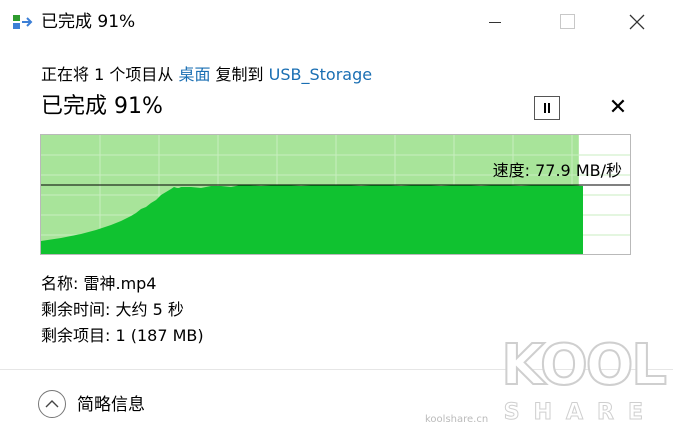 Image resolution: width=673 pixels, height=440 pixels. I want to click on items-remaining-line: 剩余项目: 1 (187 MB), so click(122, 335).